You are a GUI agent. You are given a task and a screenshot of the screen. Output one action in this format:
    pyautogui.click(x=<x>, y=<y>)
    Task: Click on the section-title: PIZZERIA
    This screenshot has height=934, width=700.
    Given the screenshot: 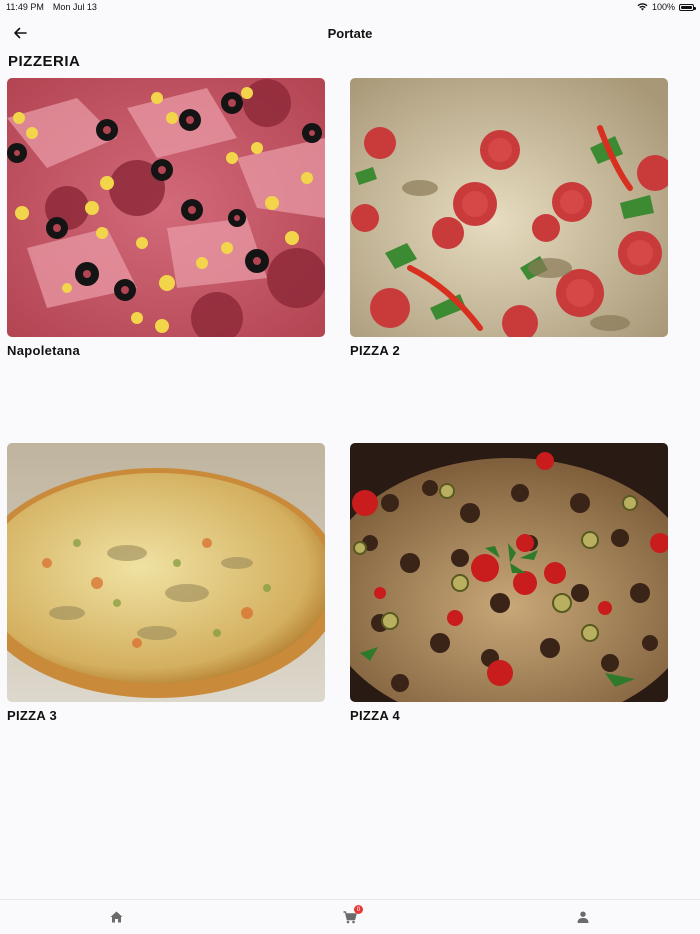 What is the action you would take?
    pyautogui.click(x=44, y=61)
    